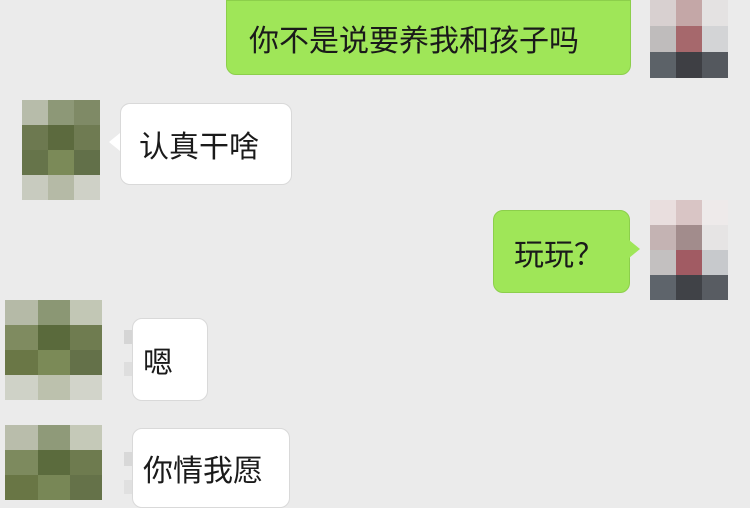  What do you see at coordinates (414, 41) in the screenshot?
I see `message-text: 你不是说要养我和孩子吗` at bounding box center [414, 41].